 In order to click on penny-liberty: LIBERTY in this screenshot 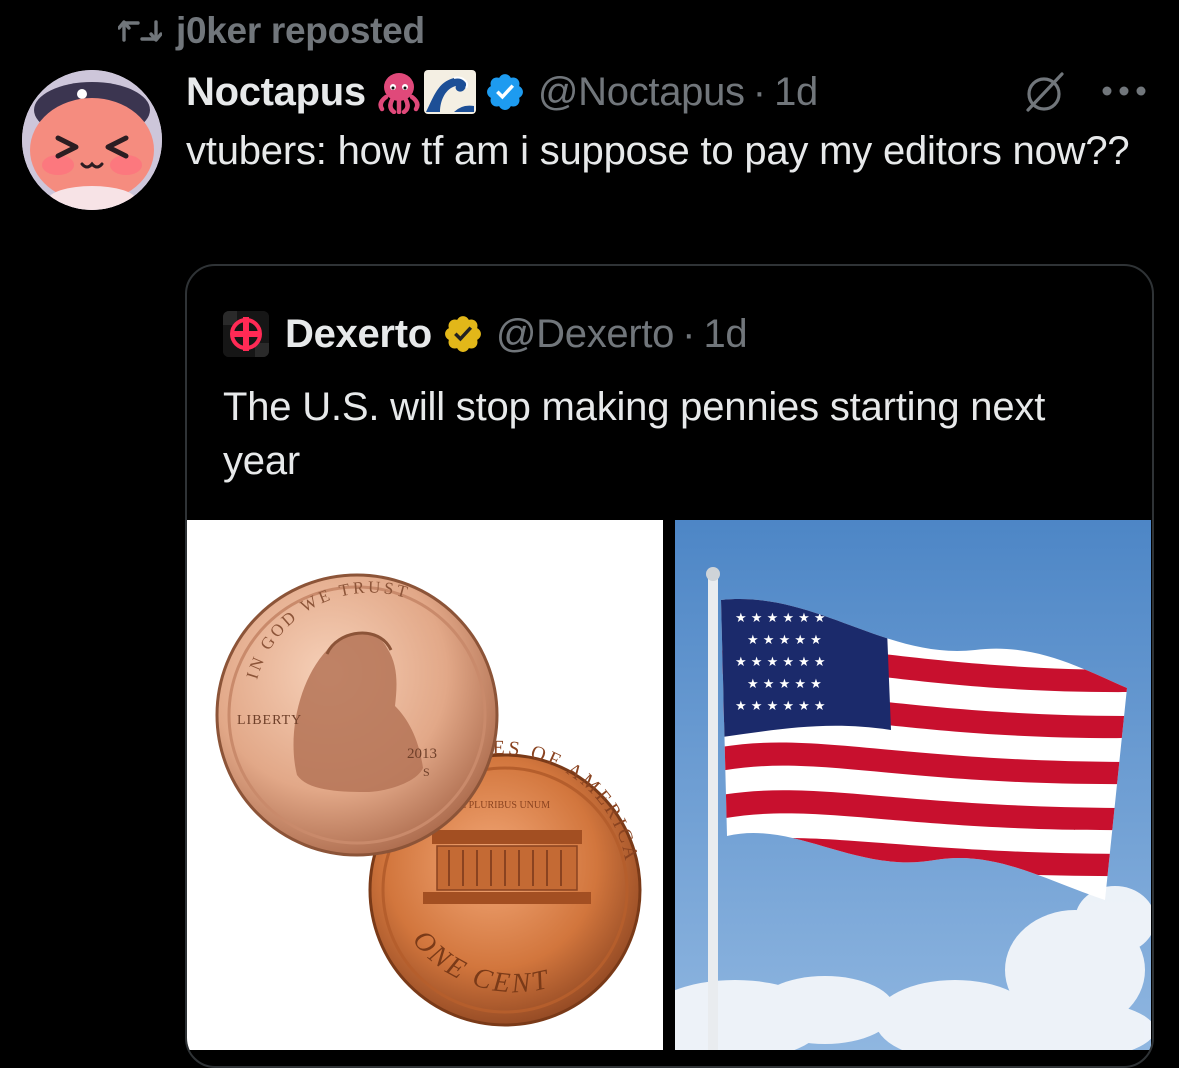, I will do `click(269, 720)`.